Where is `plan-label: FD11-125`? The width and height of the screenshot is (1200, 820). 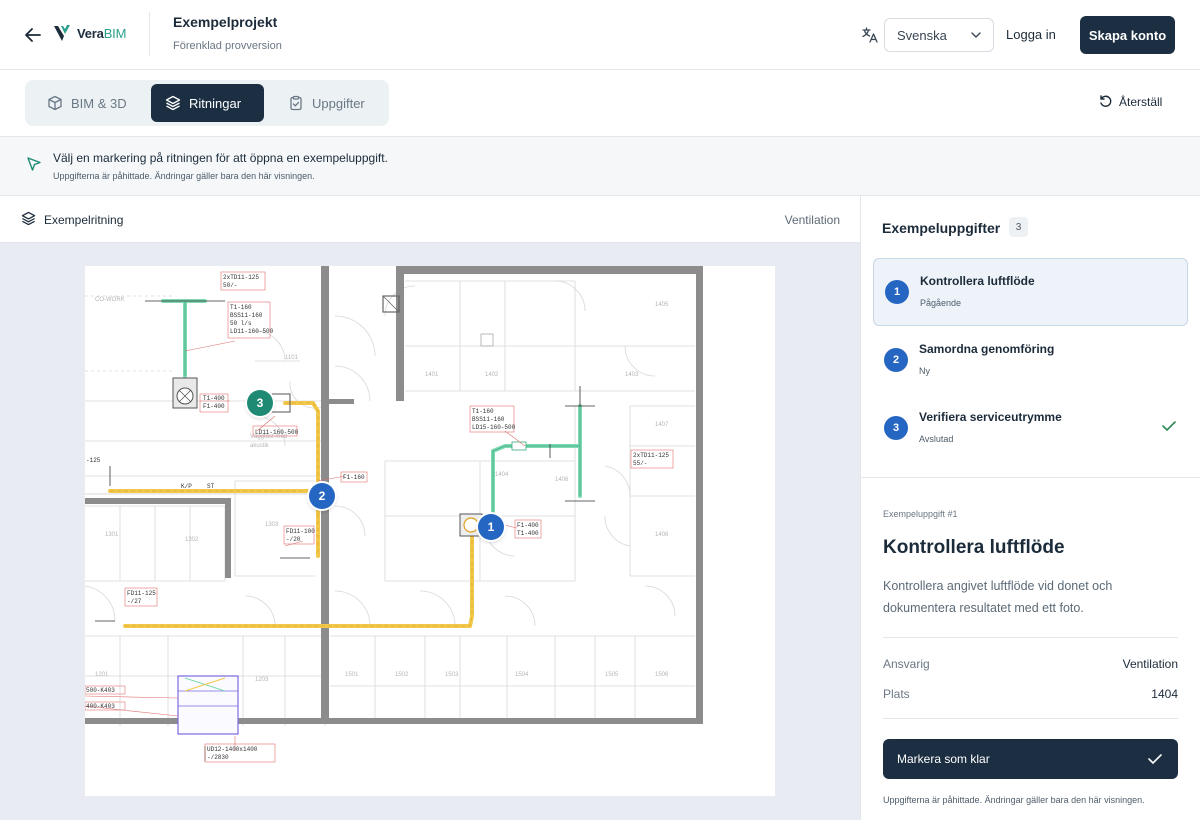 plan-label: FD11-125 is located at coordinates (141, 593).